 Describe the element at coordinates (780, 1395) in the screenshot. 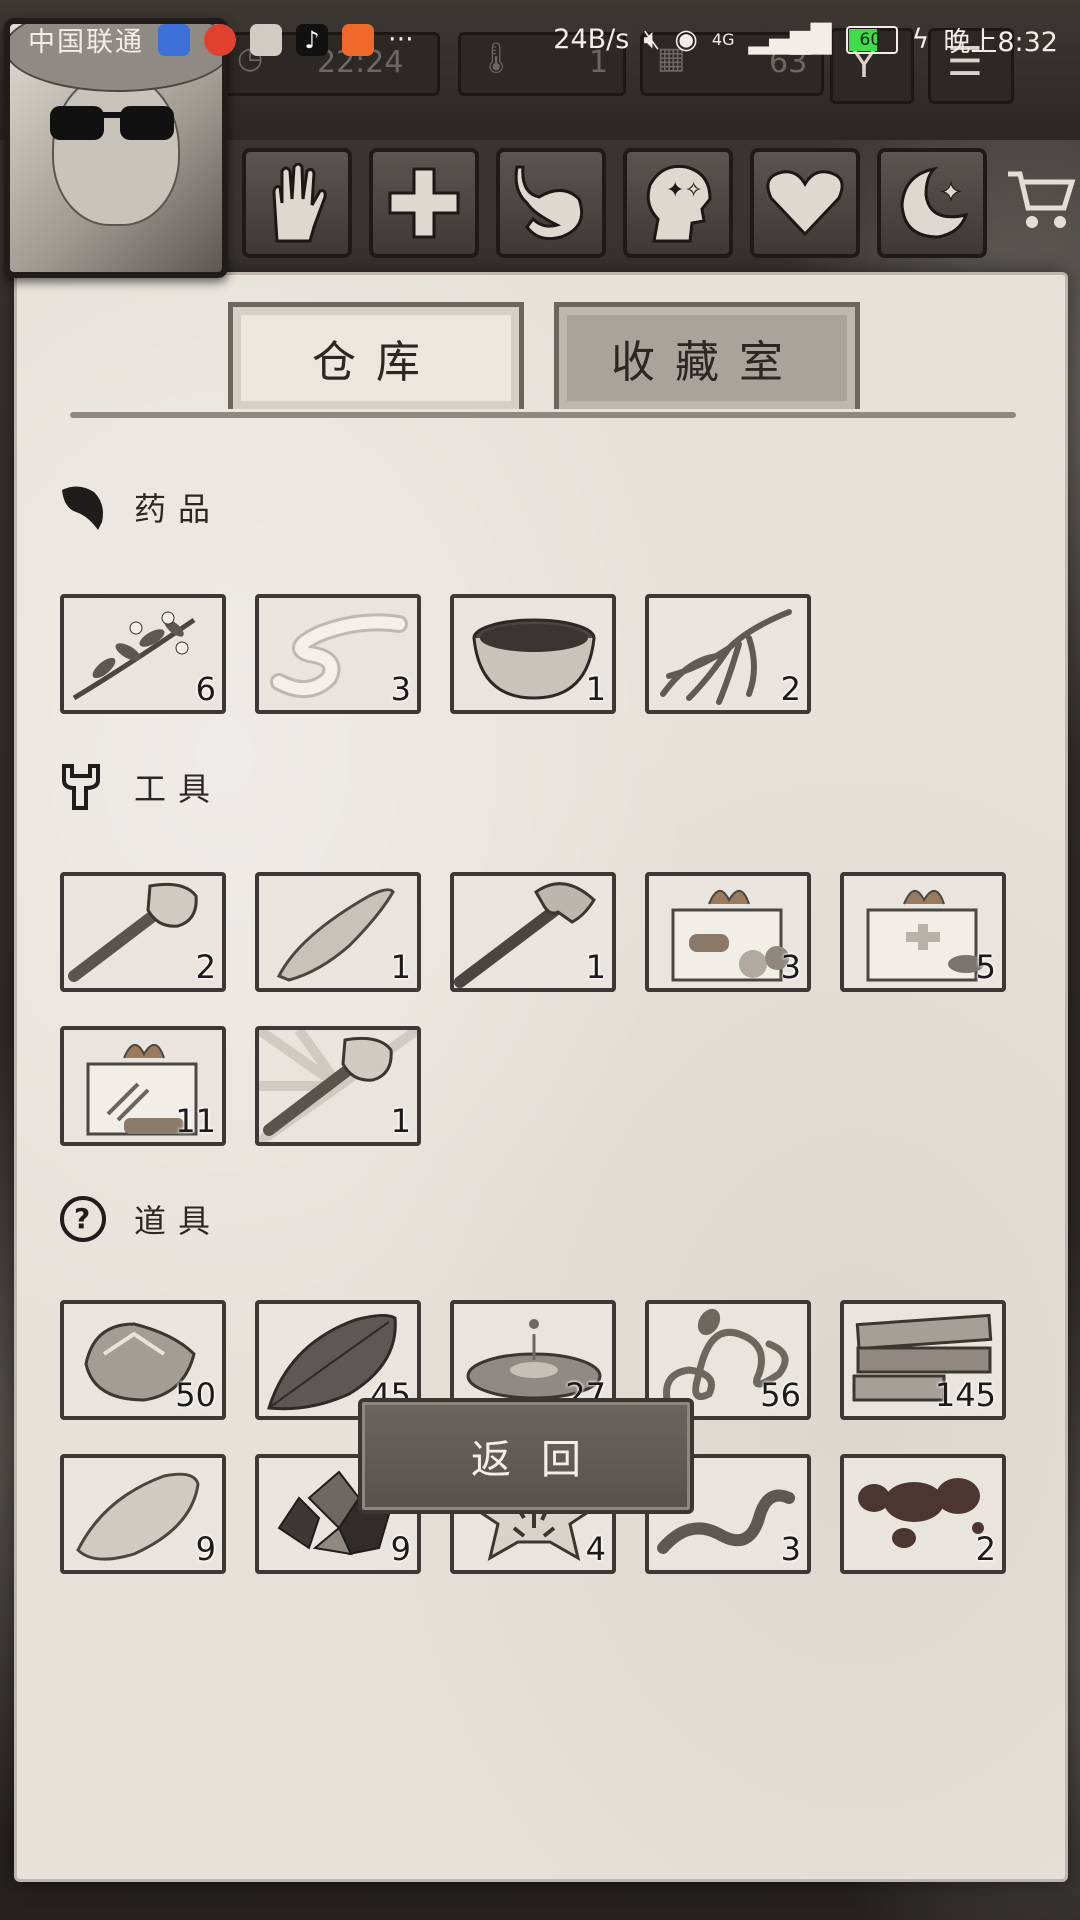

I see `item-count: 56` at that location.